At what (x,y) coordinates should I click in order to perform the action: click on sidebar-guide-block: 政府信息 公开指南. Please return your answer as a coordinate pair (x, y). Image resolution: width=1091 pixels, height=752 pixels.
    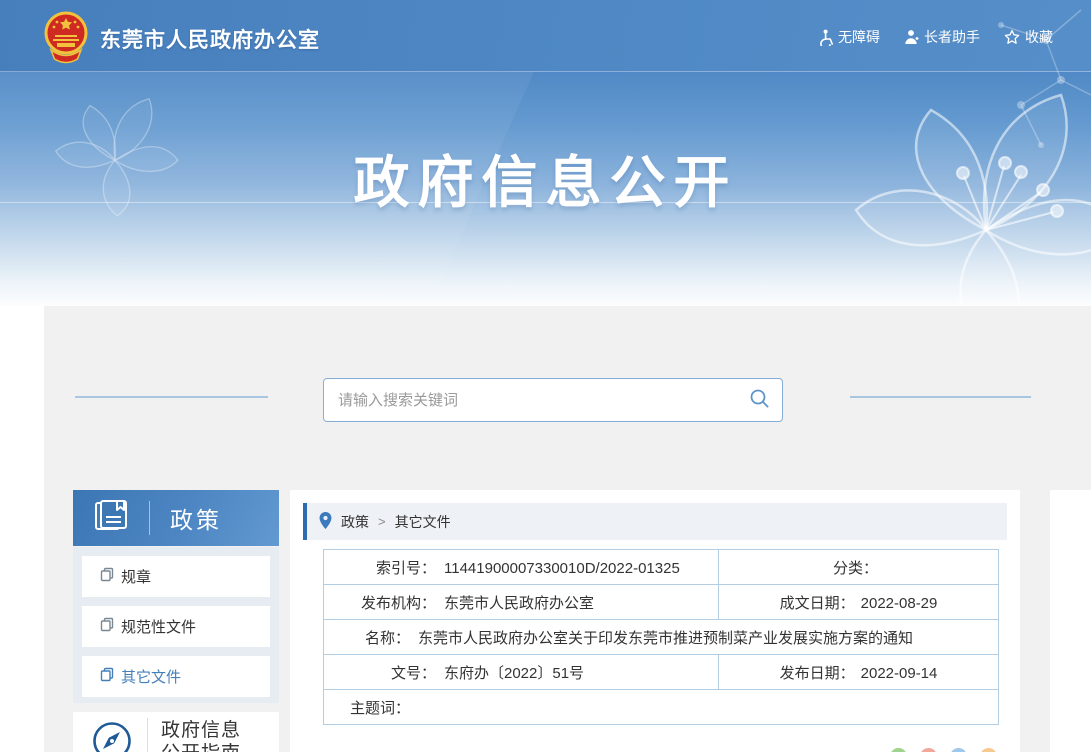
    Looking at the image, I should click on (176, 732).